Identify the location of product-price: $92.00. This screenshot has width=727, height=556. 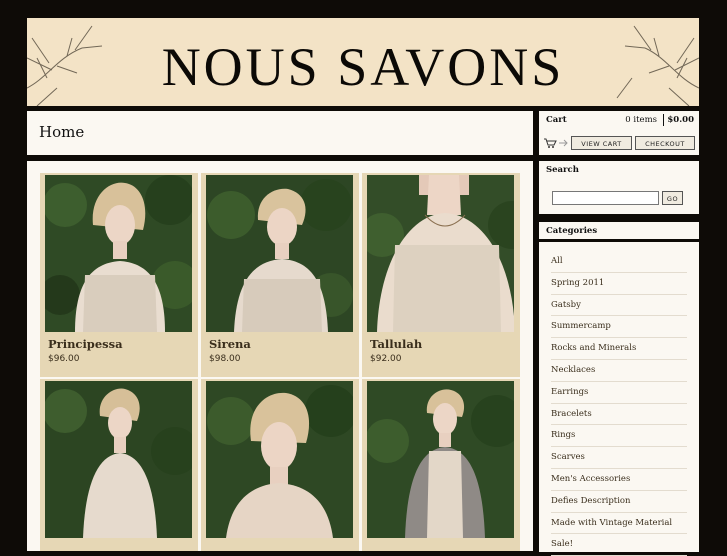
(386, 359).